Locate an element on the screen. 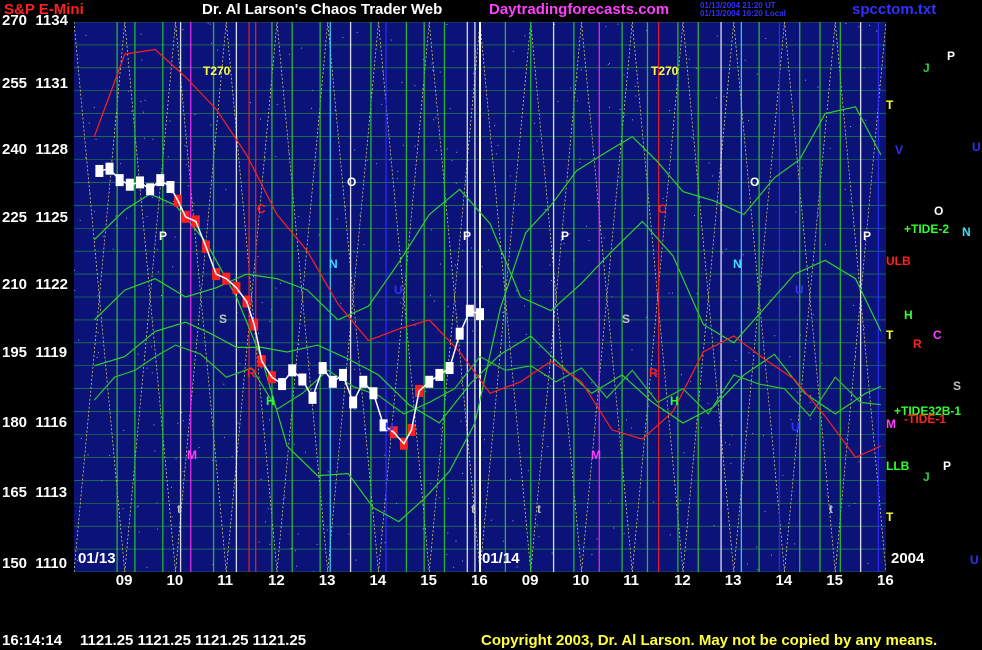 The height and width of the screenshot is (650, 982). right-label: M is located at coordinates (891, 424).